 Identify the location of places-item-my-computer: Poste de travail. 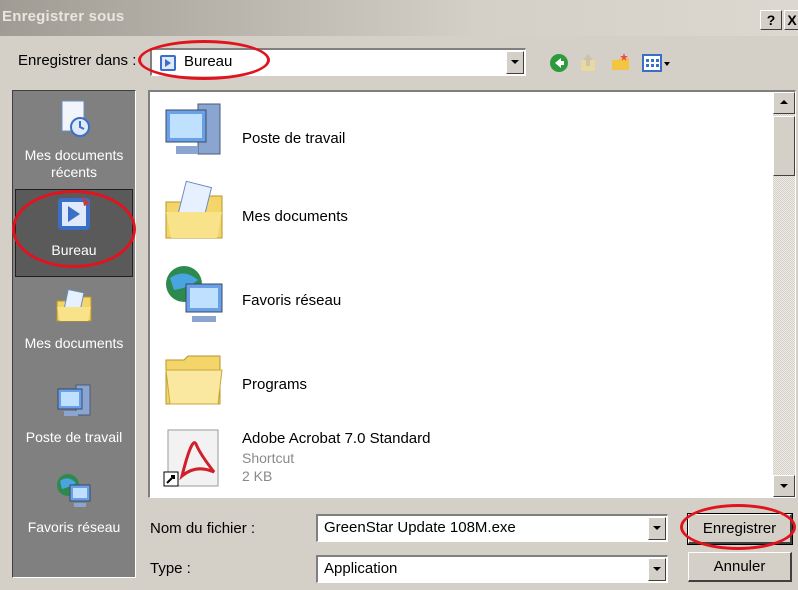
(74, 413).